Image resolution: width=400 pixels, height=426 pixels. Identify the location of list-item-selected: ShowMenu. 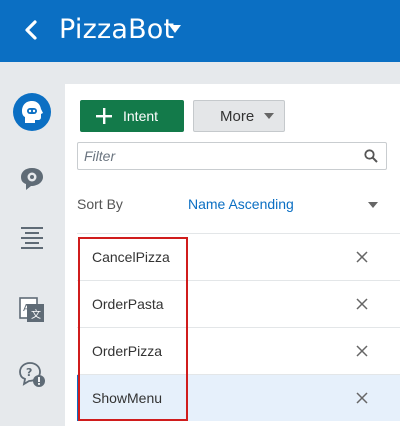
(238, 397).